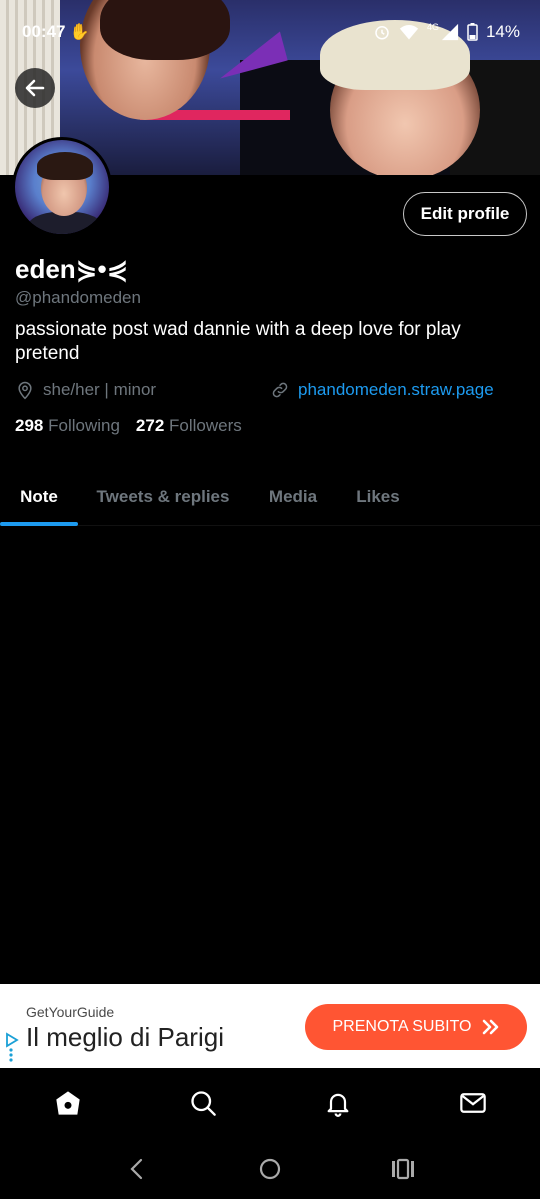 Image resolution: width=540 pixels, height=1199 pixels. Describe the element at coordinates (270, 1103) in the screenshot. I see `bottom-navigation` at that location.